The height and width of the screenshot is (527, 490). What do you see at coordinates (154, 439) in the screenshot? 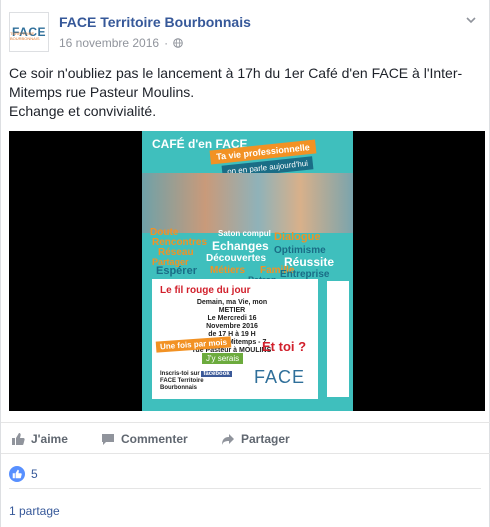
I see `comment-label: Commenter` at bounding box center [154, 439].